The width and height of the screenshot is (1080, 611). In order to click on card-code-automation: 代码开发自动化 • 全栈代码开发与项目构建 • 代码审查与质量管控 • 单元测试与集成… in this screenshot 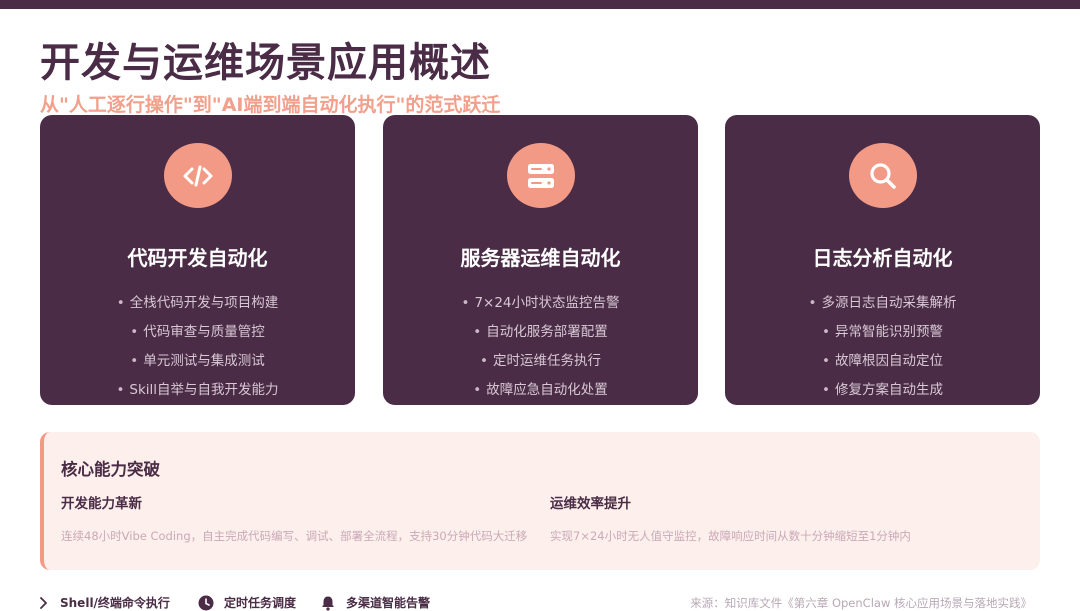, I will do `click(197, 260)`.